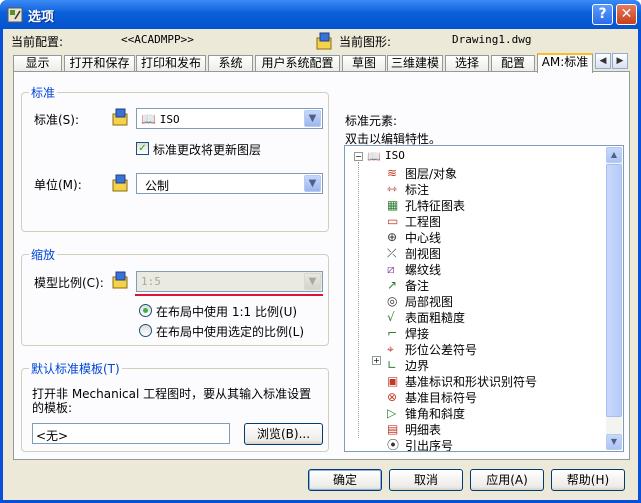 The image size is (641, 503). I want to click on tree-item-label: 基准标识和形状识别符号, so click(471, 382).